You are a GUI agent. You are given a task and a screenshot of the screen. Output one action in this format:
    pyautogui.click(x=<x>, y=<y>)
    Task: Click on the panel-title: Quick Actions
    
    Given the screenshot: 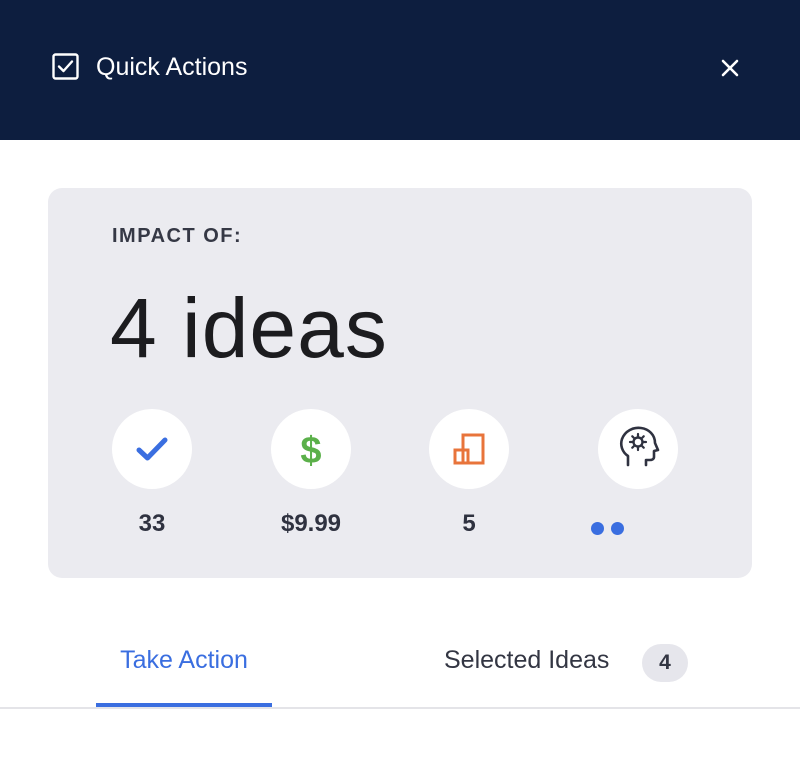 What is the action you would take?
    pyautogui.click(x=172, y=67)
    